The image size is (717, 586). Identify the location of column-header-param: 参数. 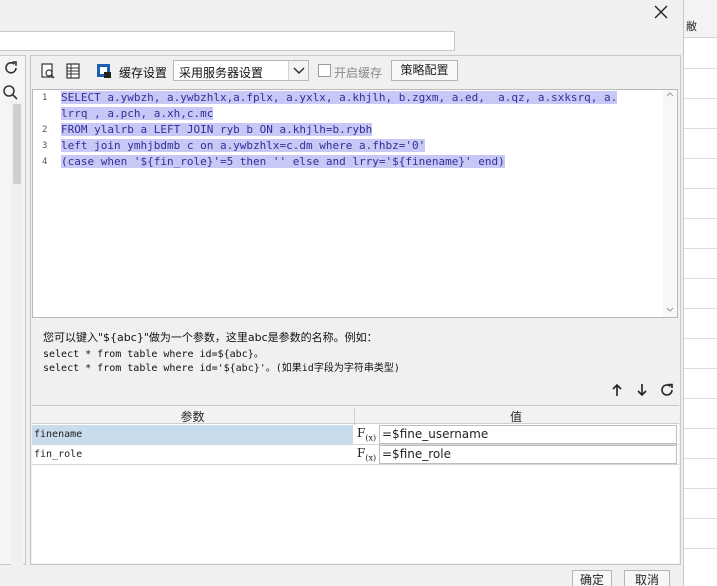
(192, 417).